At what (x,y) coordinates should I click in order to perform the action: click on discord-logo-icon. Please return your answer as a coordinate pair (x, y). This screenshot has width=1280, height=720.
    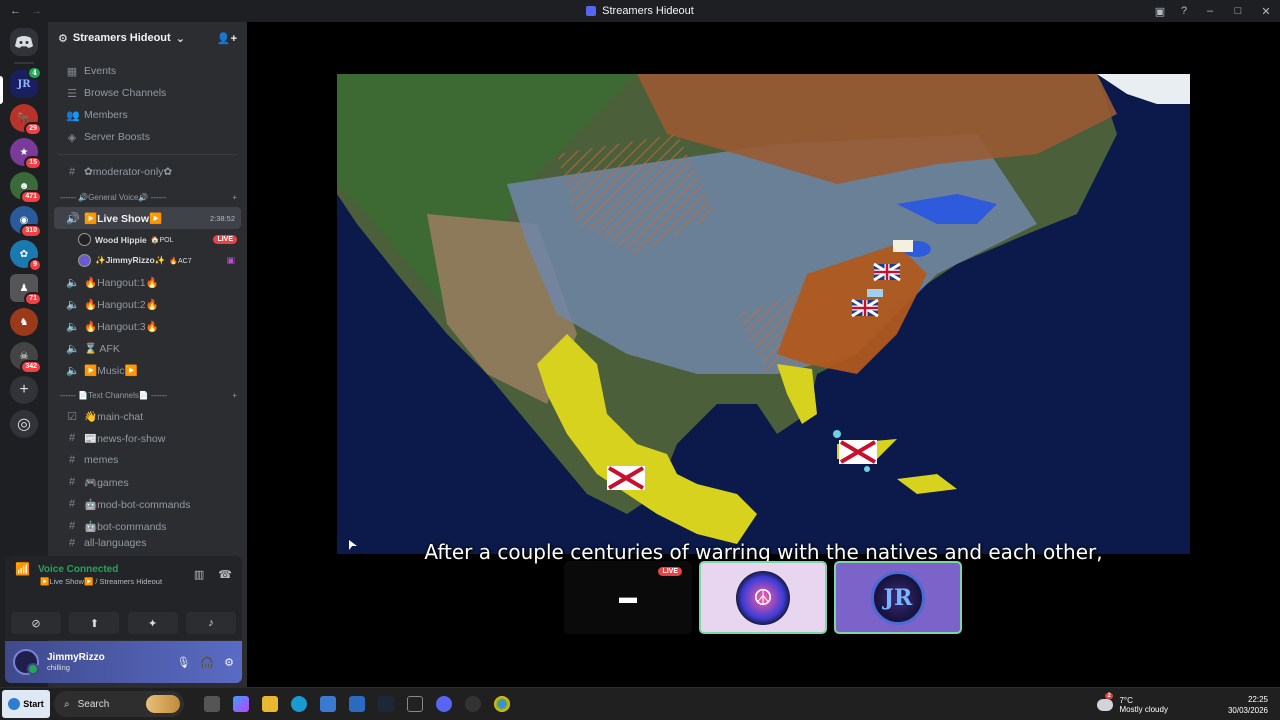
    Looking at the image, I should click on (24, 42).